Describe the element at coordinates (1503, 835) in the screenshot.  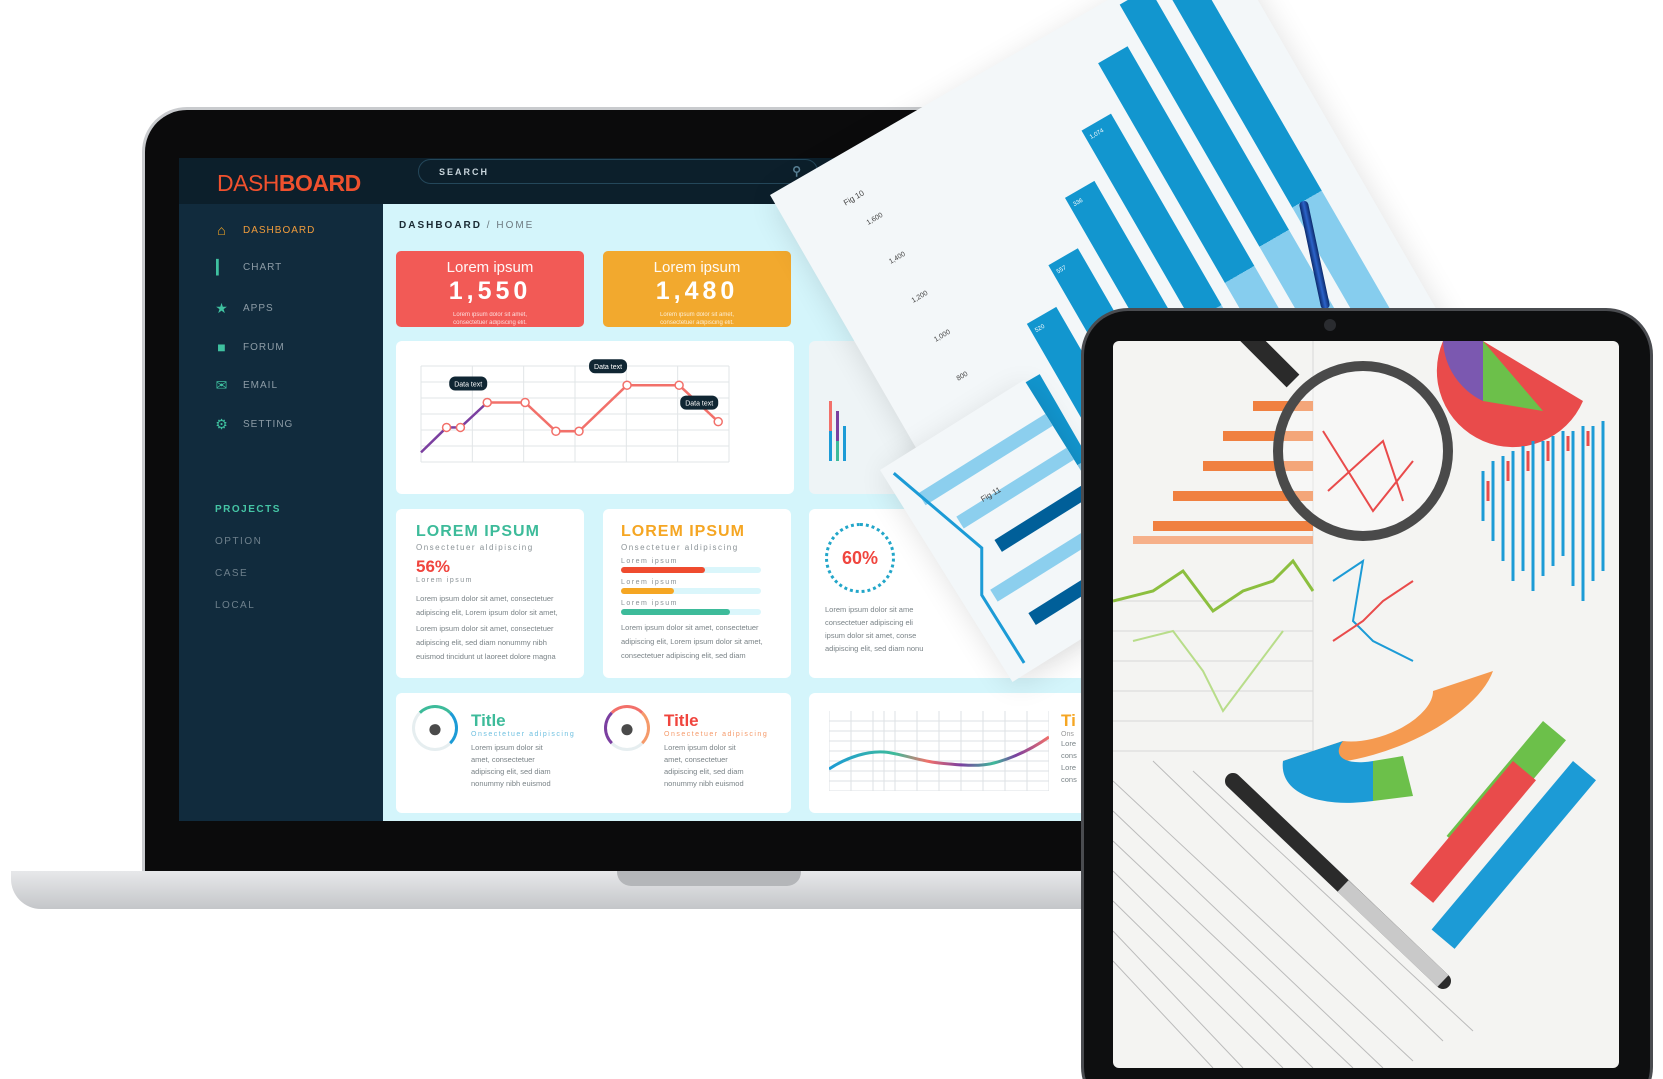
I see `photo-diagonal-bars` at that location.